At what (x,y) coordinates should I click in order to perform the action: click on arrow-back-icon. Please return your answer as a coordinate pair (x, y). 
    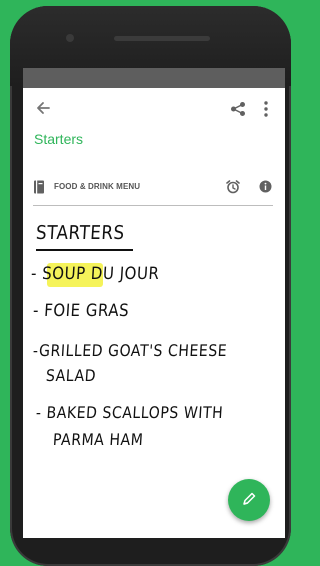
    Looking at the image, I should click on (43, 108).